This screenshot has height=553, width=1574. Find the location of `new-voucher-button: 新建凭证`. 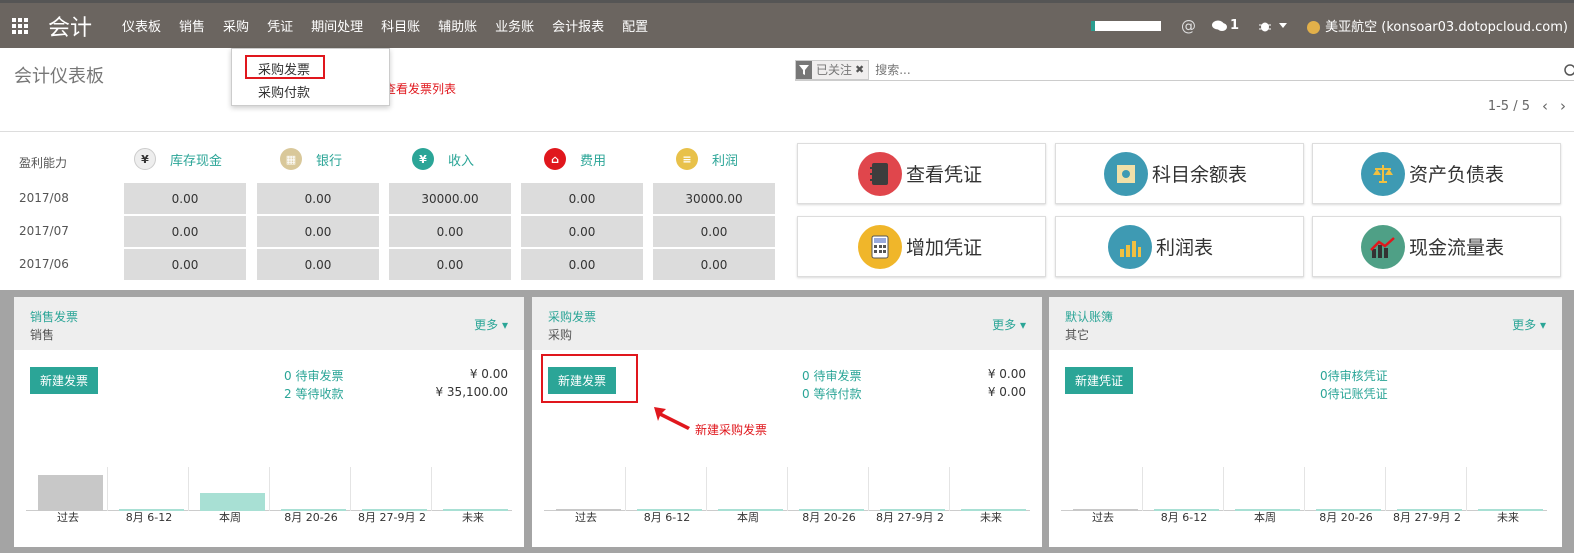

new-voucher-button: 新建凭证 is located at coordinates (1099, 380).